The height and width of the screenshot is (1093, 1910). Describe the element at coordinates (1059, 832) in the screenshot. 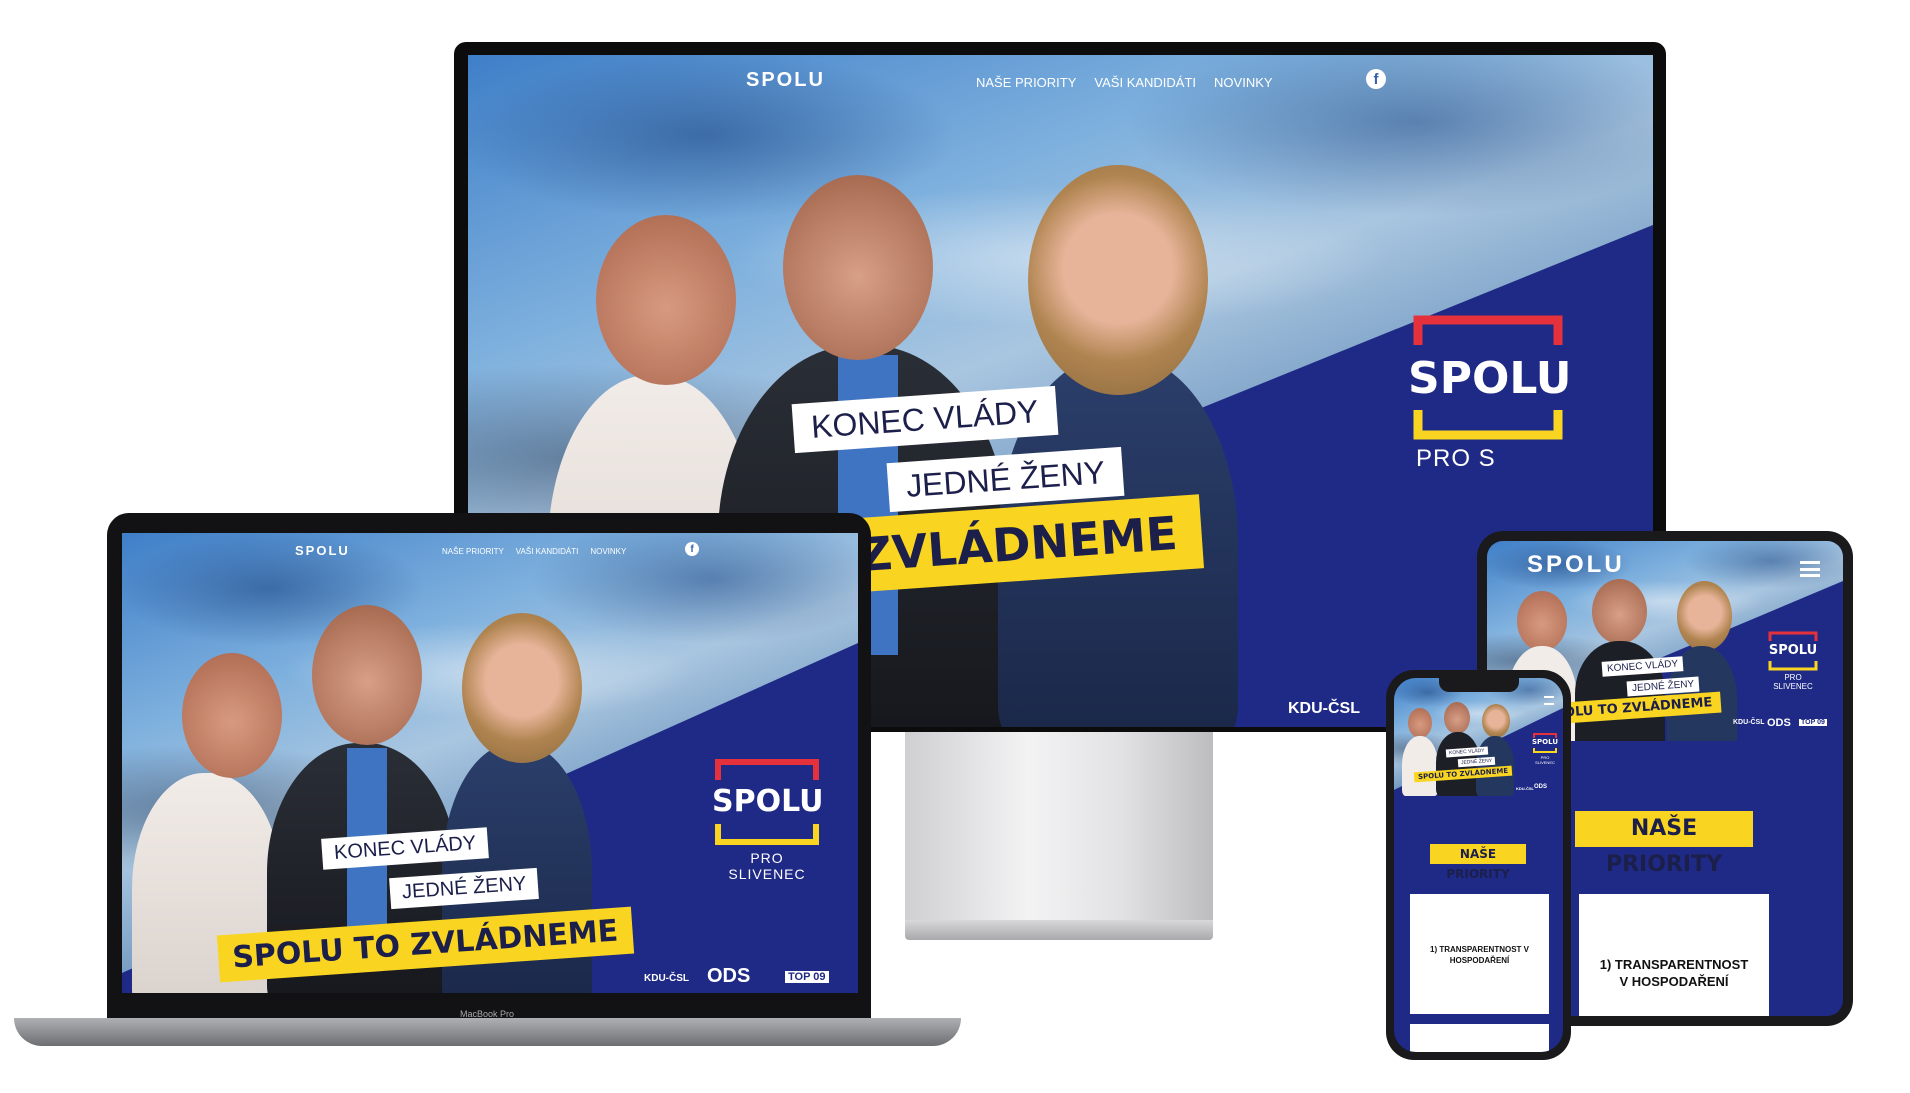

I see `monitor-stand` at that location.